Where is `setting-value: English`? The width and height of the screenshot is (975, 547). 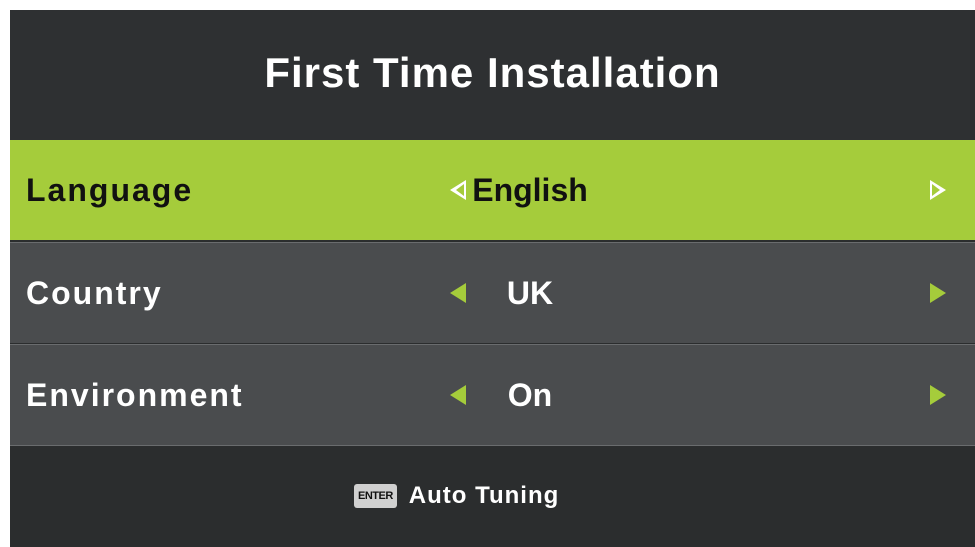
setting-value: English is located at coordinates (530, 190).